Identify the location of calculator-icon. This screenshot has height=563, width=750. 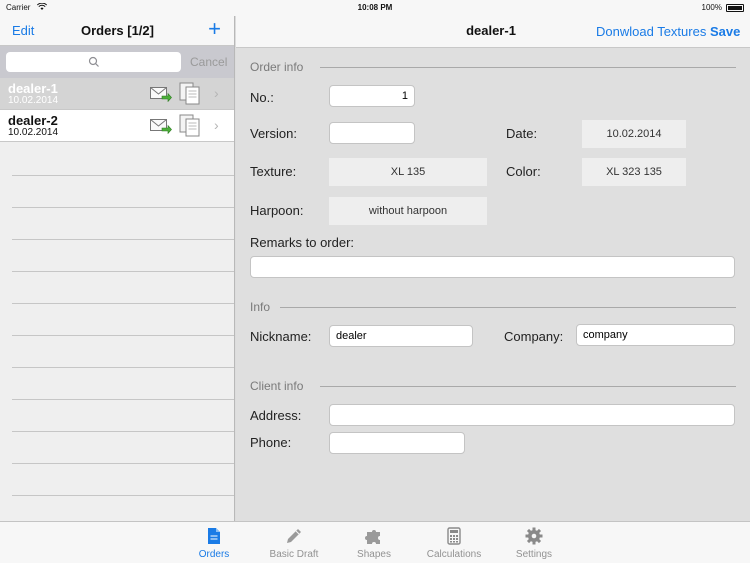
(454, 536).